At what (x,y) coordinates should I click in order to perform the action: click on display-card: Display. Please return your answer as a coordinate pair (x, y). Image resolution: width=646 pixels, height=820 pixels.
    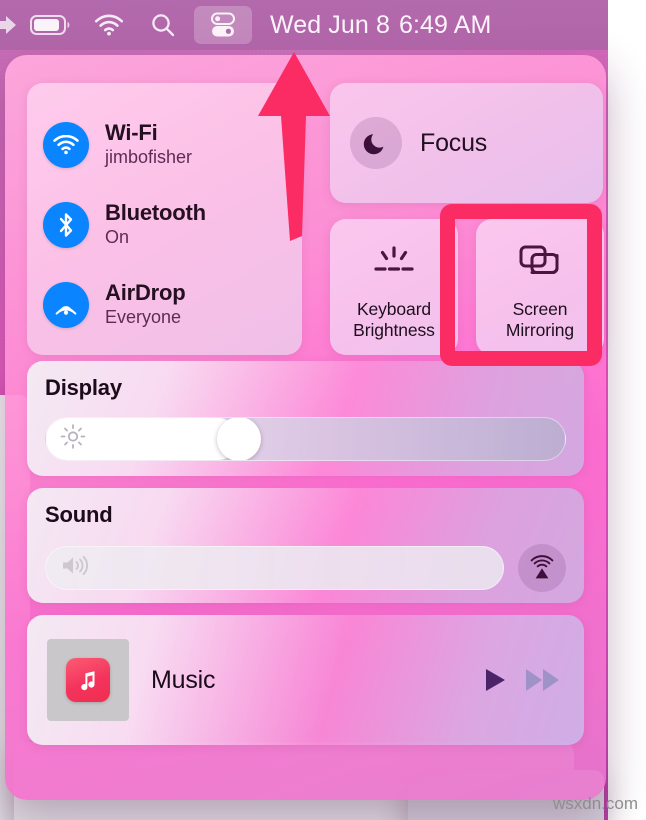
    Looking at the image, I should click on (305, 418).